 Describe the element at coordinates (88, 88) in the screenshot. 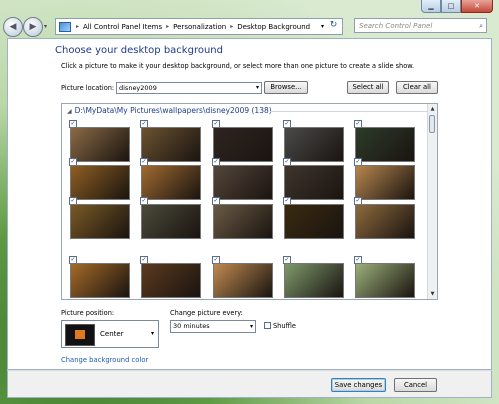

I see `picture-location-label: Picture location:` at that location.